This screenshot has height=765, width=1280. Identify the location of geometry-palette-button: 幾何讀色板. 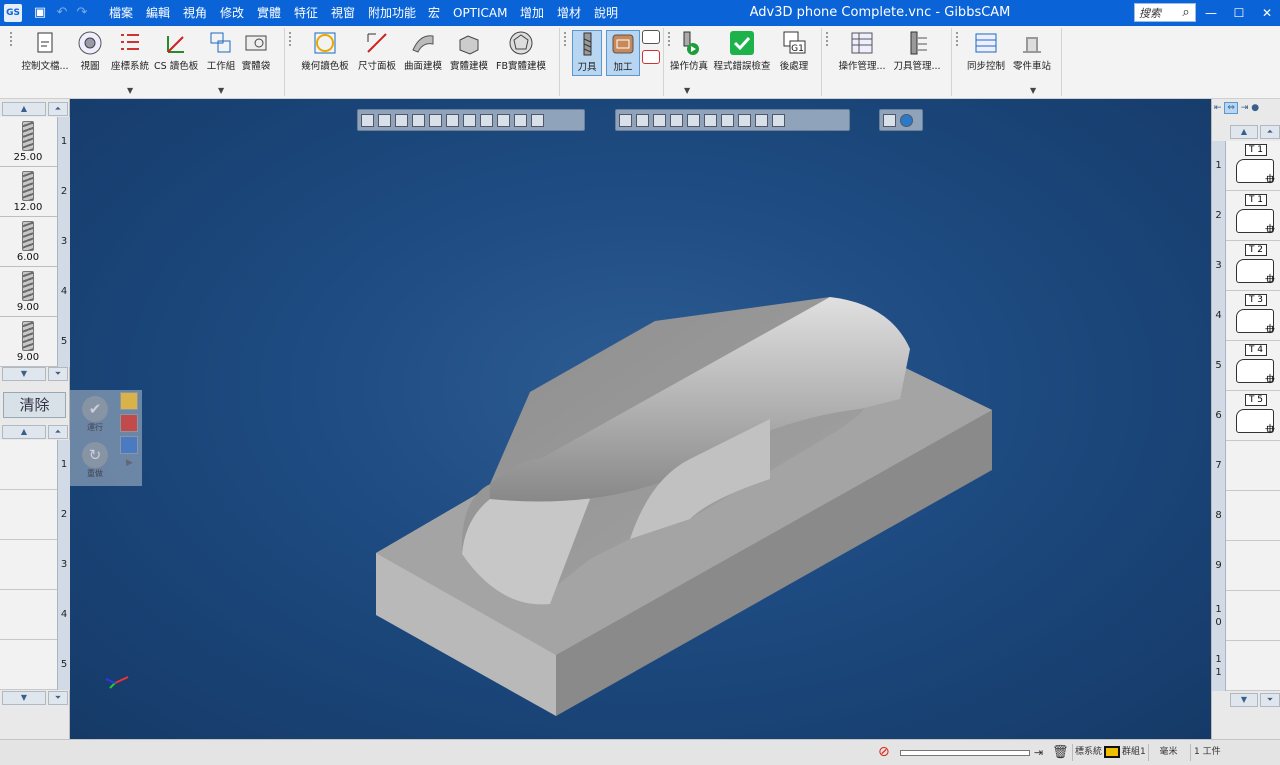
(325, 54).